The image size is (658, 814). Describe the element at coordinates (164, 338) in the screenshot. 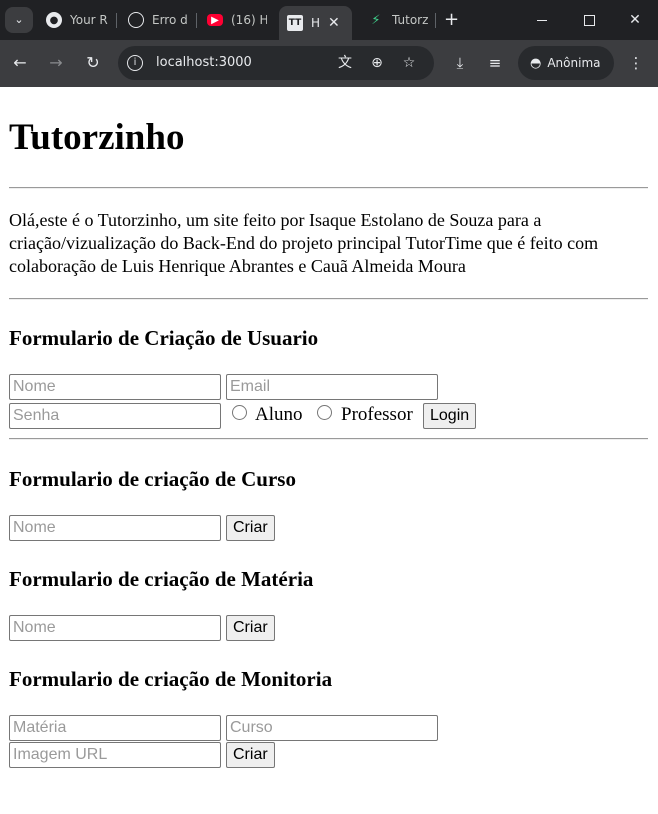

I see `user-form-title: Formulario de Criação de Usuario` at that location.